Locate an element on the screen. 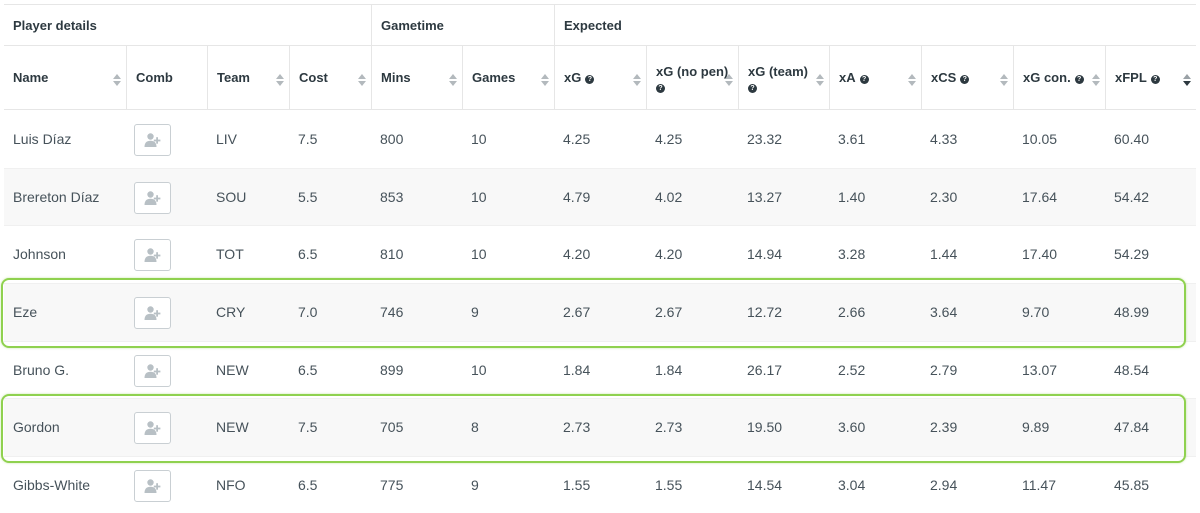 Image resolution: width=1200 pixels, height=513 pixels. cell-xg: 2.73 is located at coordinates (577, 427).